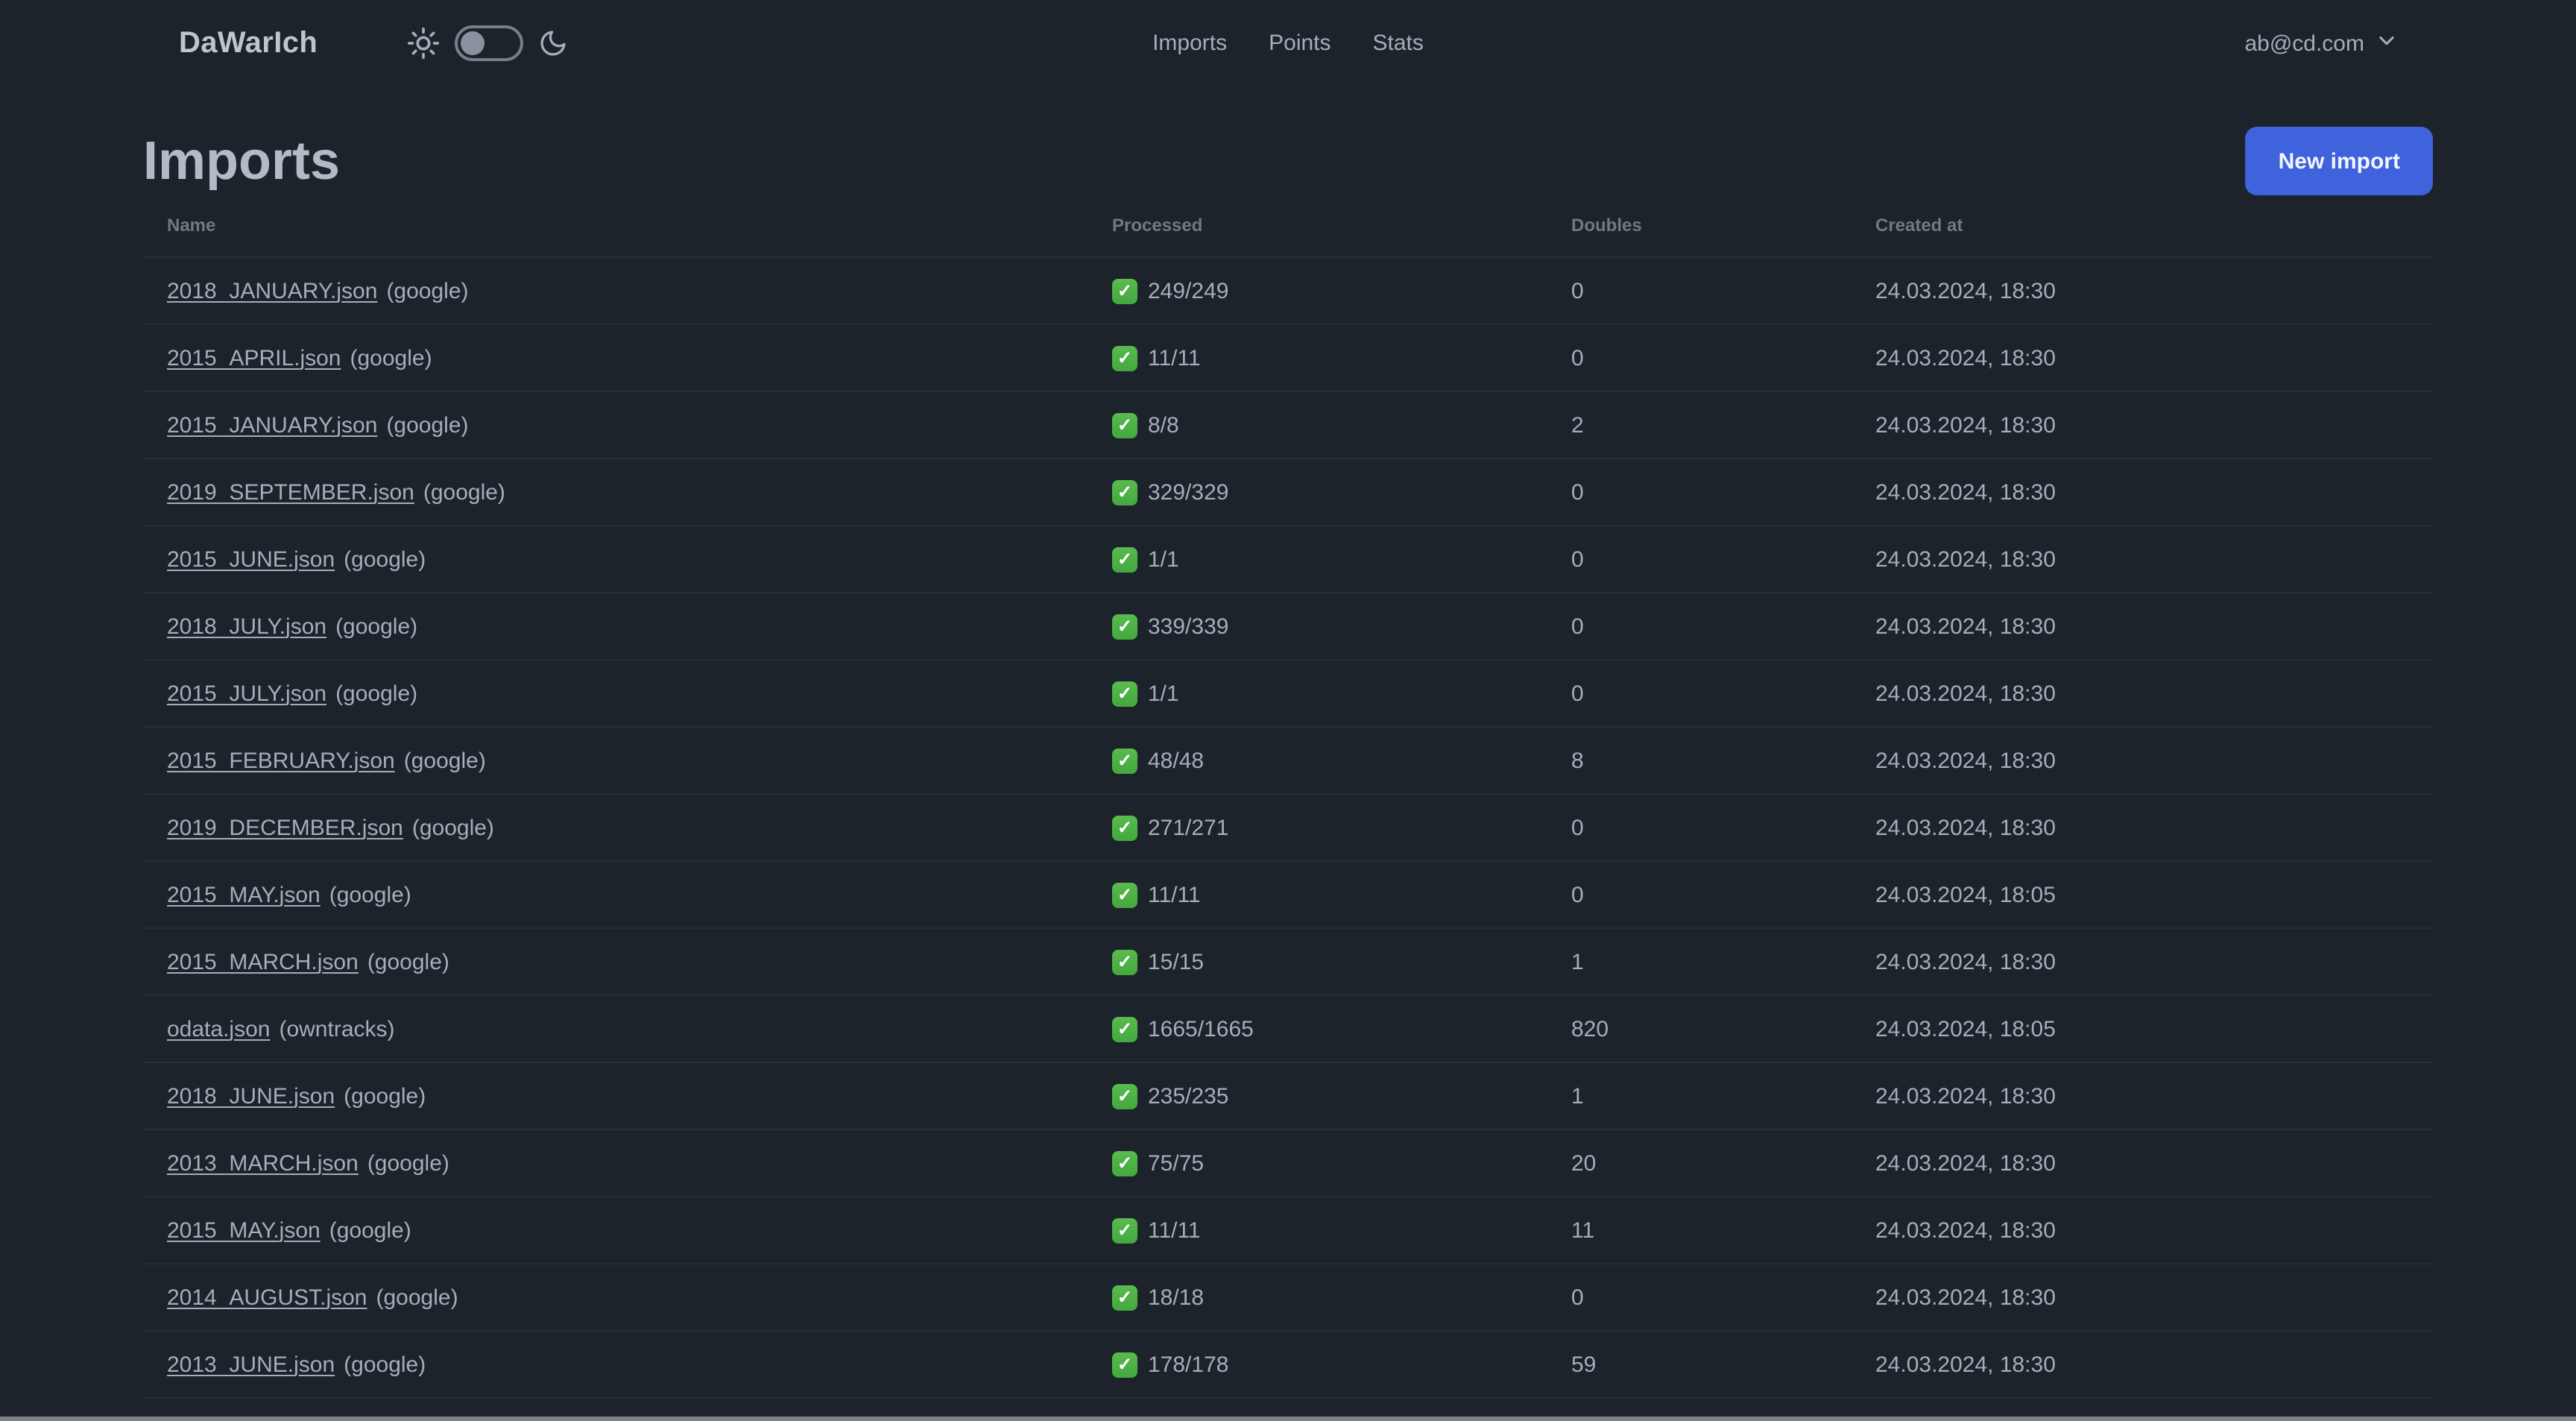 Image resolution: width=2576 pixels, height=1421 pixels. I want to click on nav-item-points: Points, so click(1299, 43).